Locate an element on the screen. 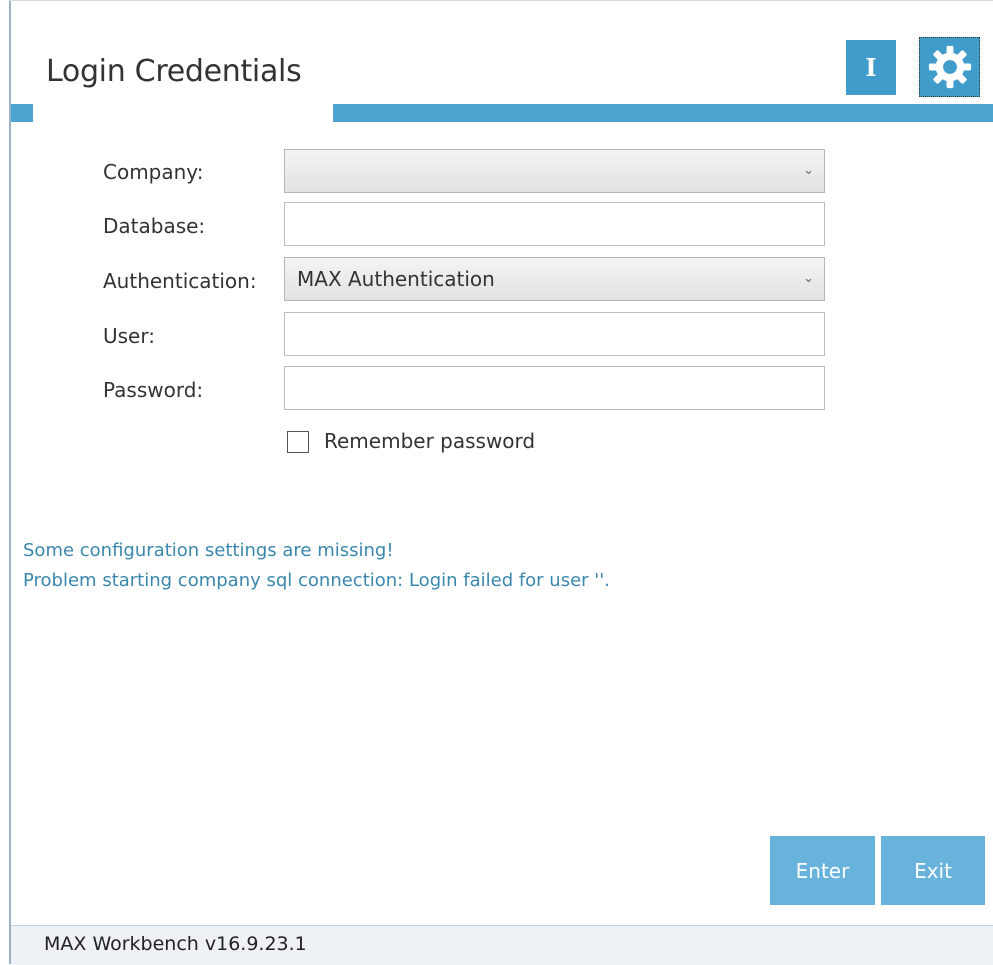 This screenshot has height=965, width=993. window-left-border is located at coordinates (10, 482).